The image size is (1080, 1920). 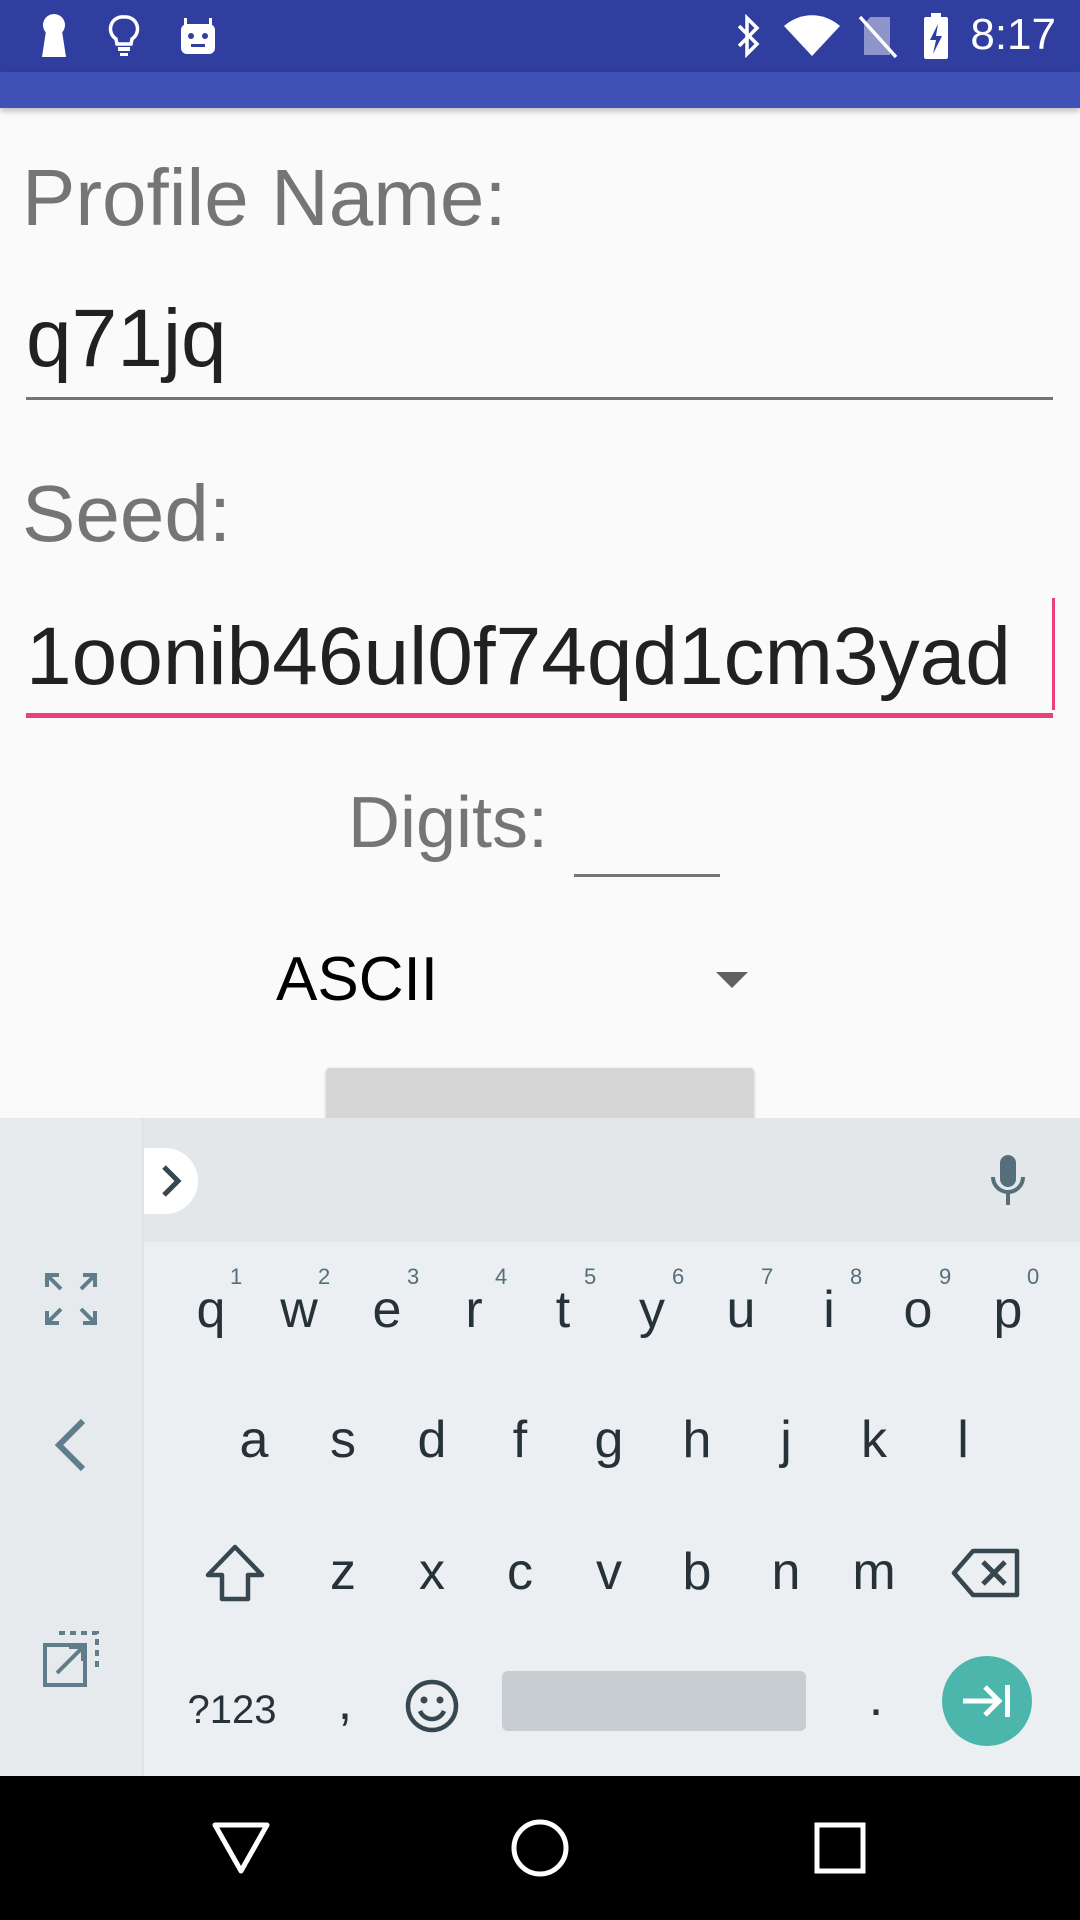 I want to click on suggestion-strip, so click(x=612, y=1180).